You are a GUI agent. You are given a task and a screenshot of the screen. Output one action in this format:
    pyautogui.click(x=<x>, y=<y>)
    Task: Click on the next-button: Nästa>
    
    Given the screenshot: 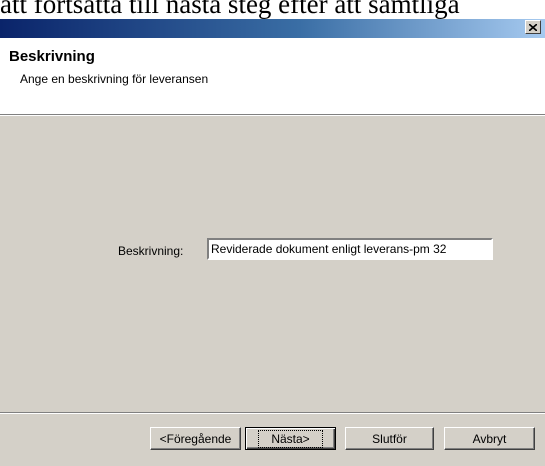 What is the action you would take?
    pyautogui.click(x=290, y=438)
    